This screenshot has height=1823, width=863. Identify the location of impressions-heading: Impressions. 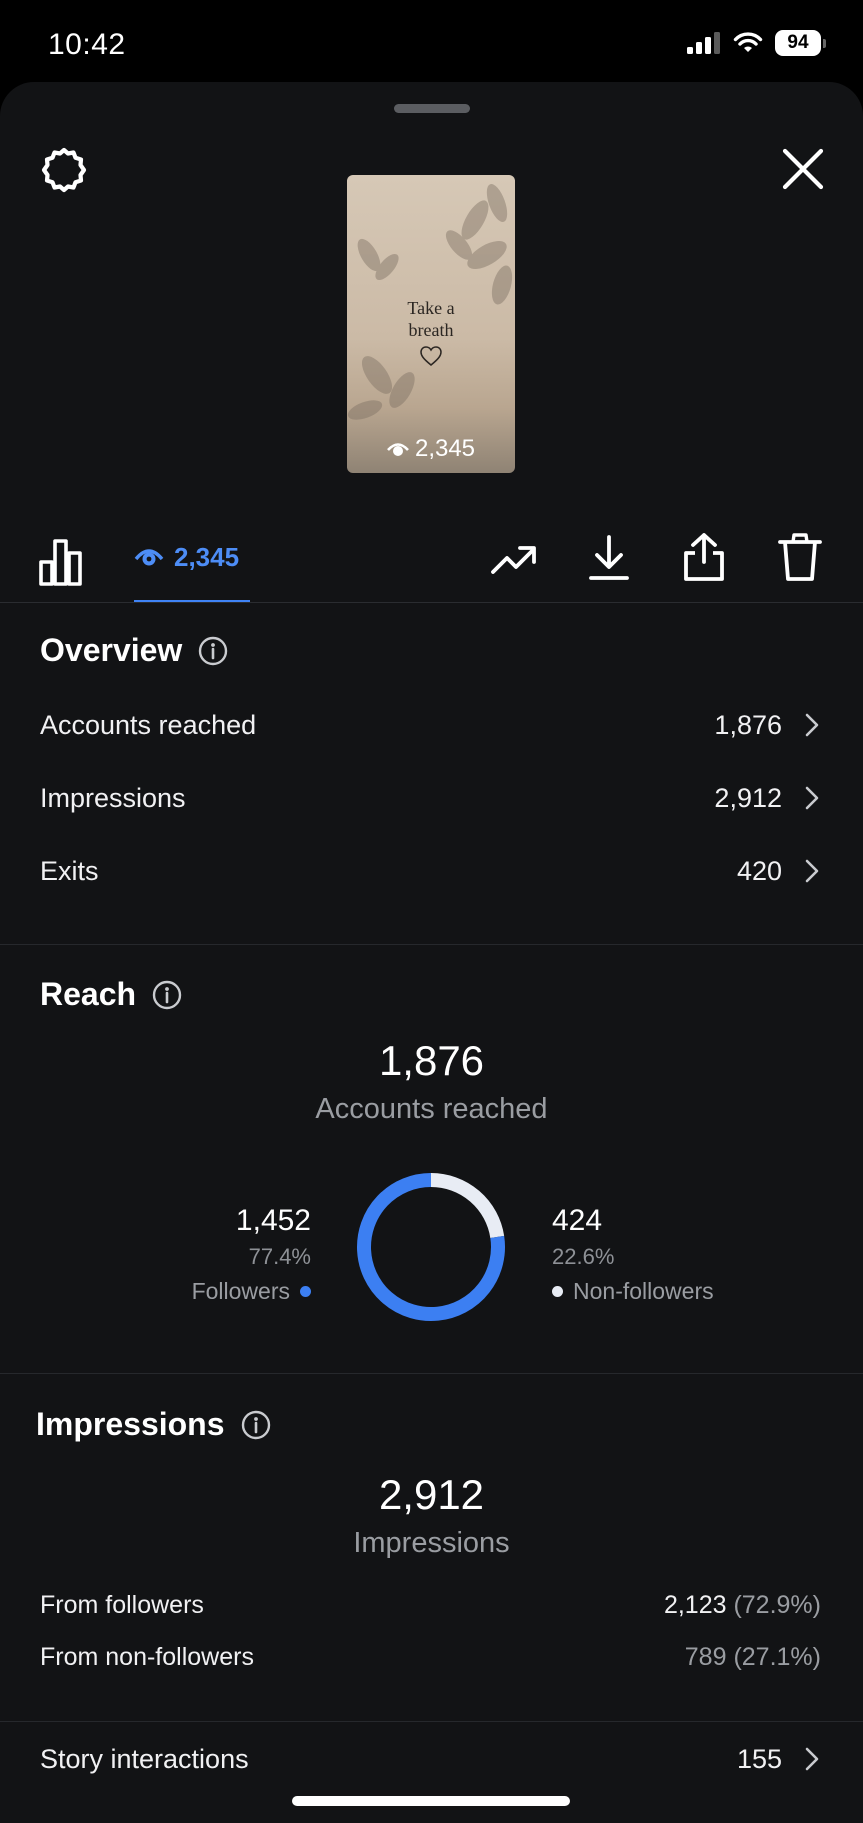
(153, 1424).